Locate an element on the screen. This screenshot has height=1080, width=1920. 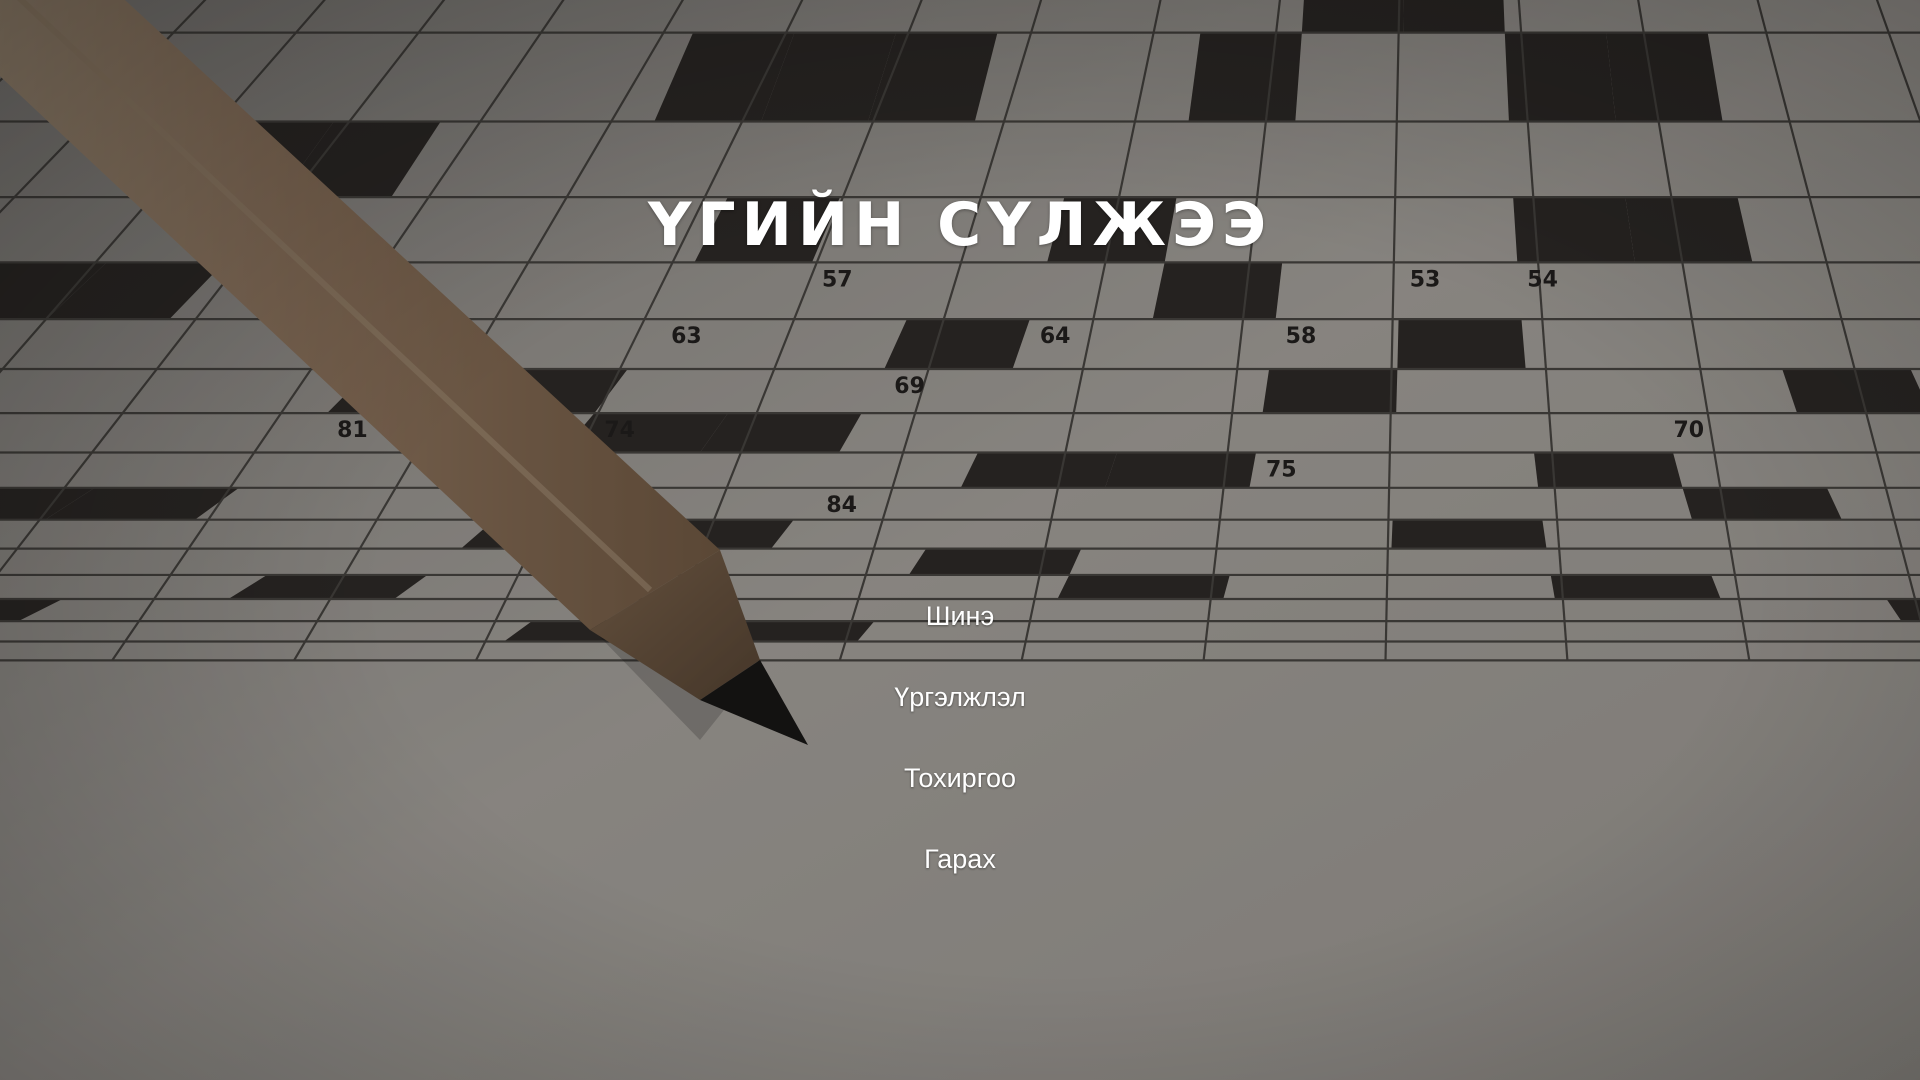
game-title: ҮГИЙН СҮЛЖЭЭ is located at coordinates (960, 225).